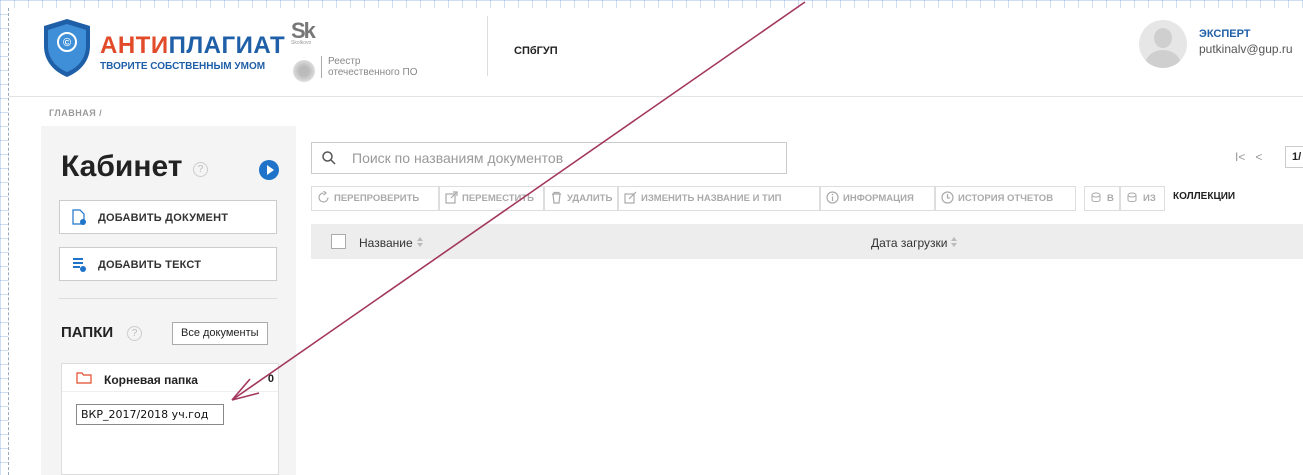 This screenshot has height=475, width=1303. Describe the element at coordinates (630, 197) in the screenshot. I see `edit-icon` at that location.